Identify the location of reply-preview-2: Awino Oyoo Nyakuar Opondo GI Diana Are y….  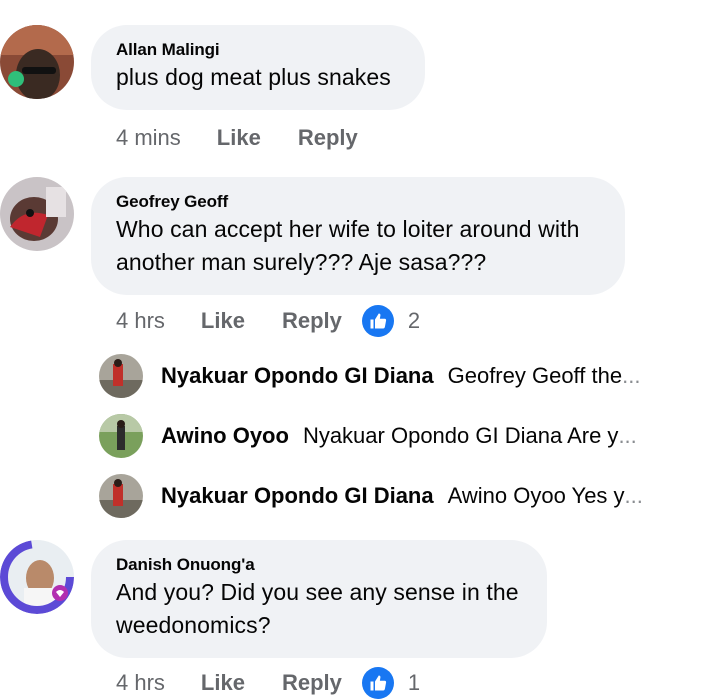
(399, 436).